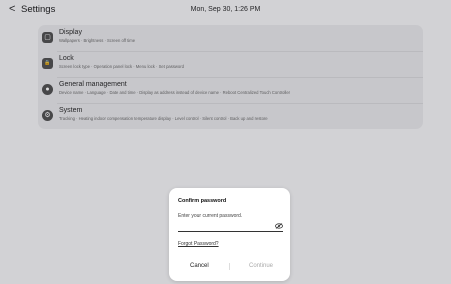 This screenshot has width=451, height=284. I want to click on forgot-password-link: Forgot Password?, so click(198, 244).